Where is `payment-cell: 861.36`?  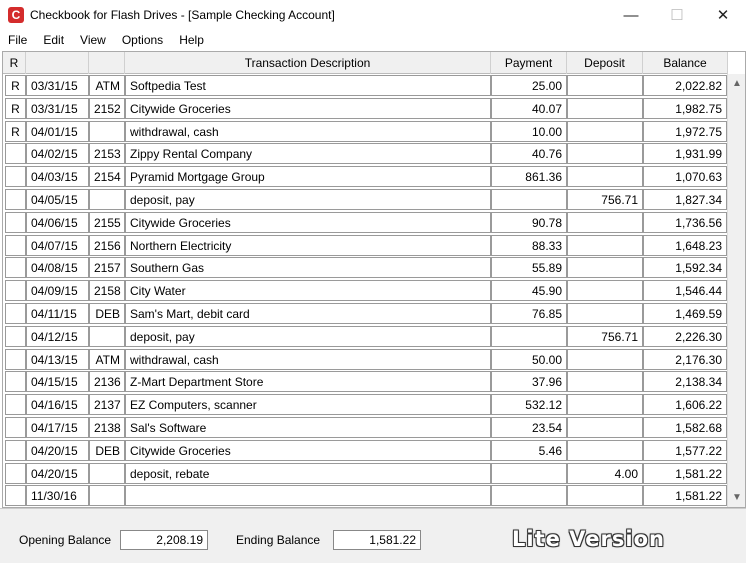 payment-cell: 861.36 is located at coordinates (529, 177).